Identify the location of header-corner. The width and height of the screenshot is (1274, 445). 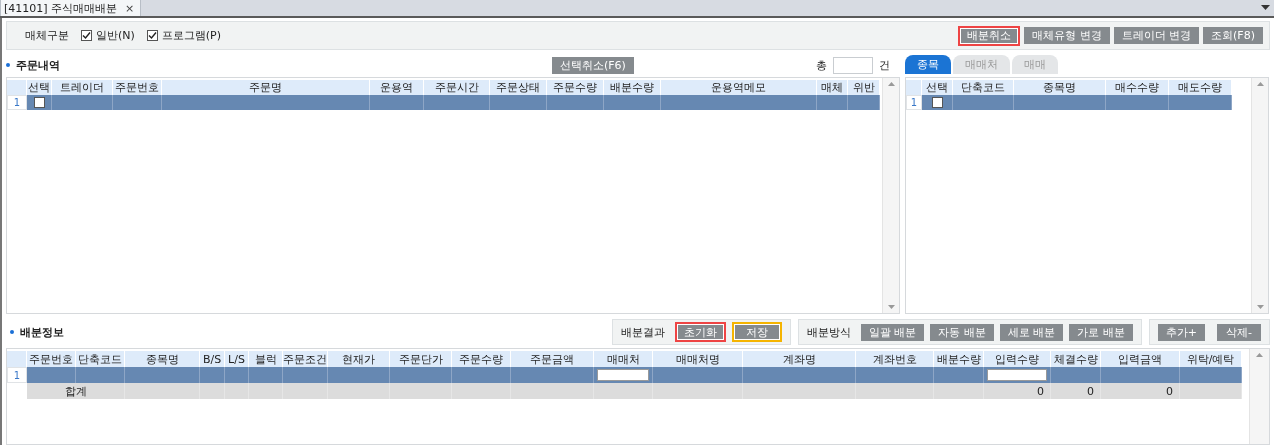
(17, 359).